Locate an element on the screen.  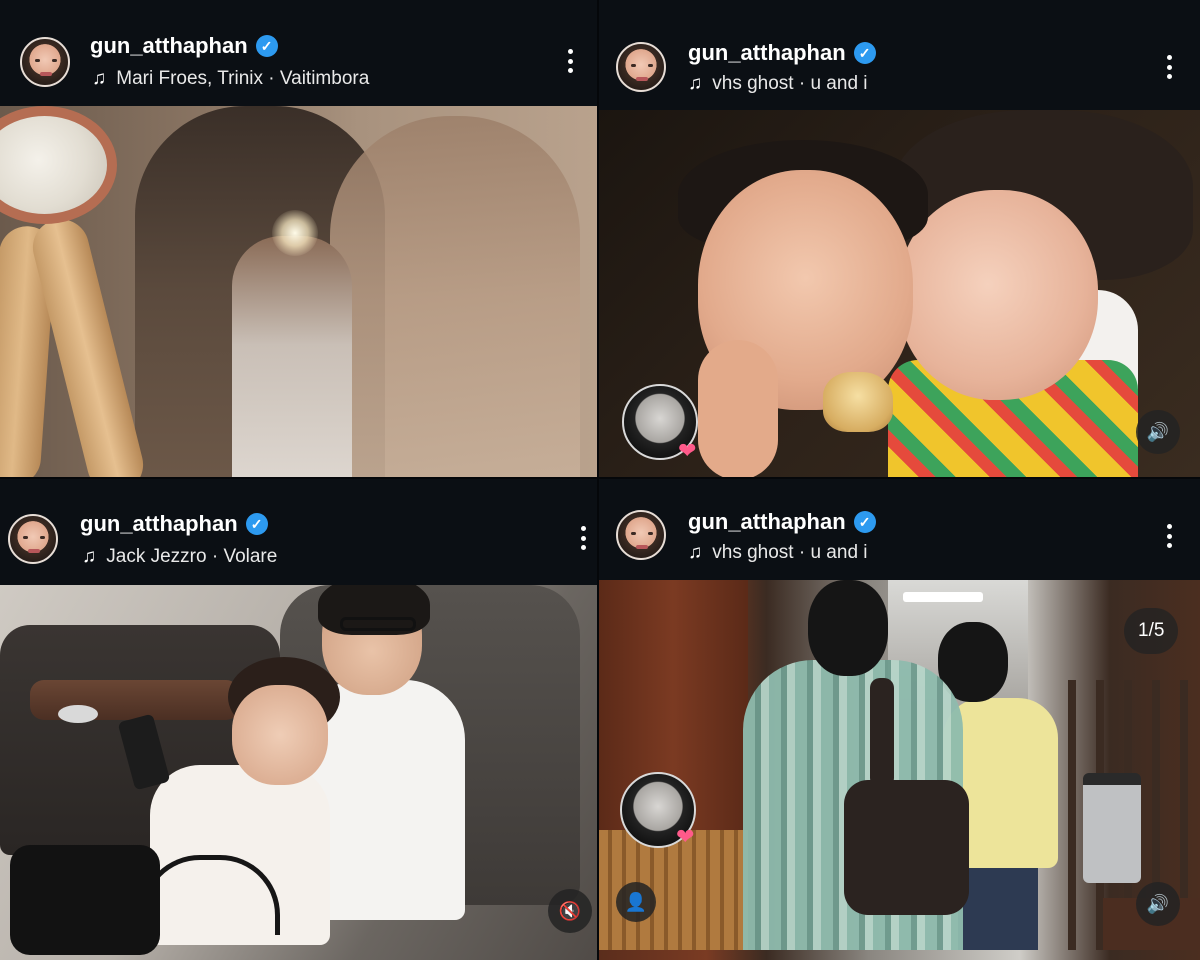
trash-bin is located at coordinates (1112, 828).